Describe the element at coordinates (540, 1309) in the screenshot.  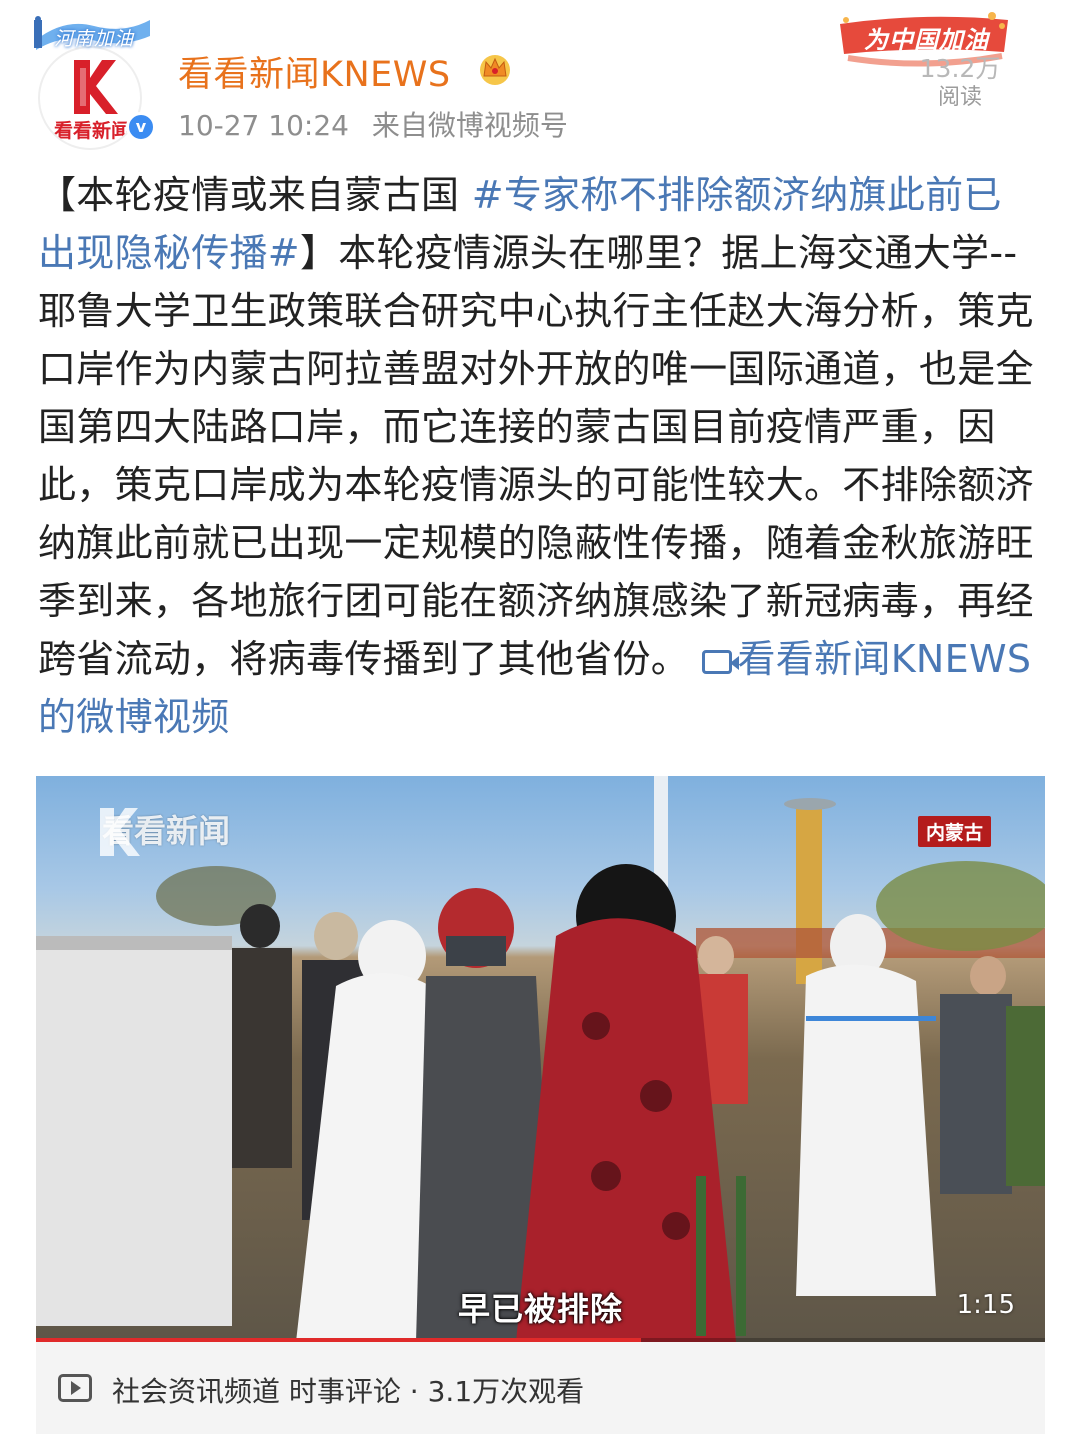
I see `video-subtitle: 早已被排除` at that location.